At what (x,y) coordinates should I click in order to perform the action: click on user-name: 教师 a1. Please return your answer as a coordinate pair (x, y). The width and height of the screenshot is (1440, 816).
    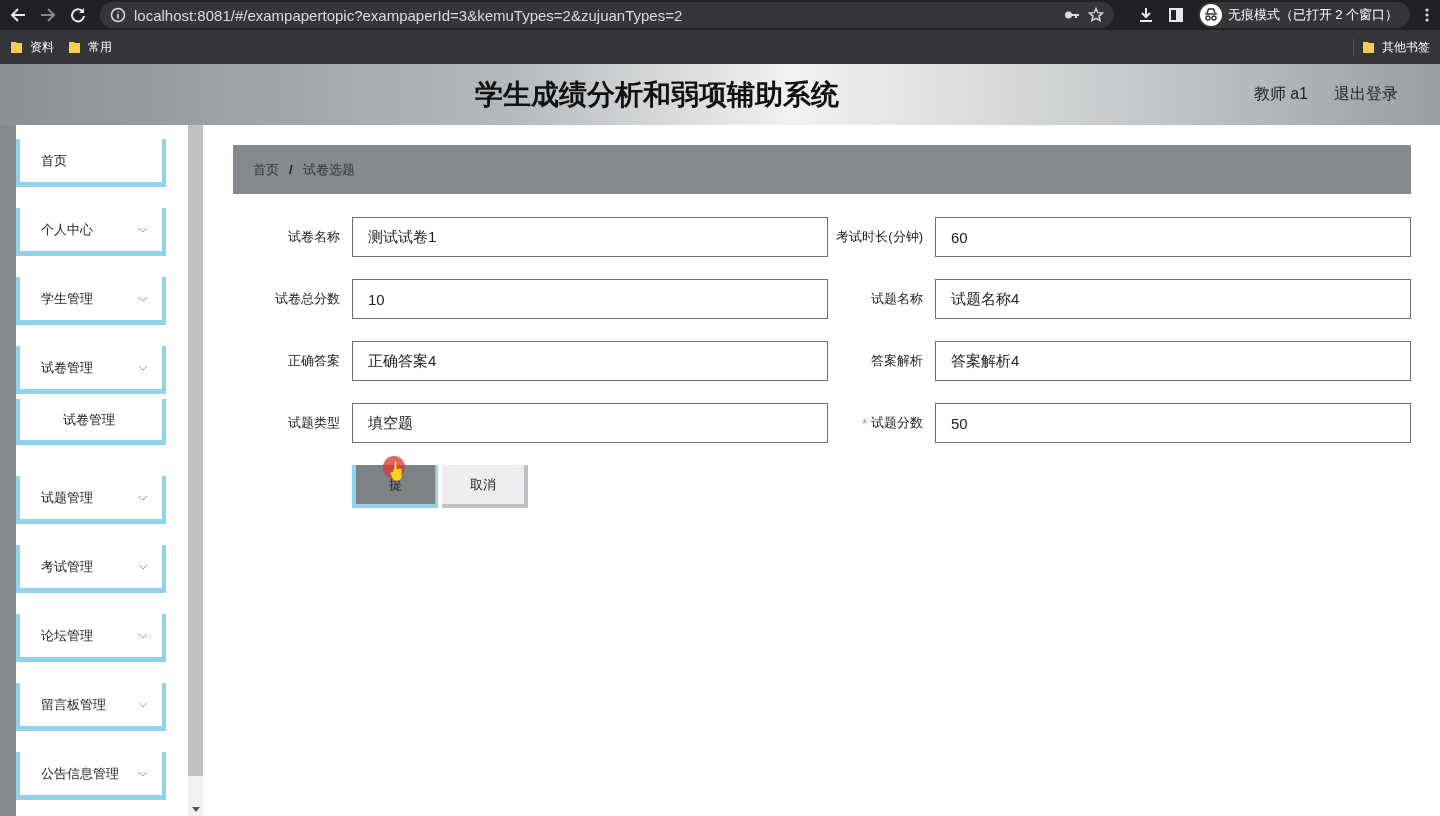
    Looking at the image, I should click on (1280, 94).